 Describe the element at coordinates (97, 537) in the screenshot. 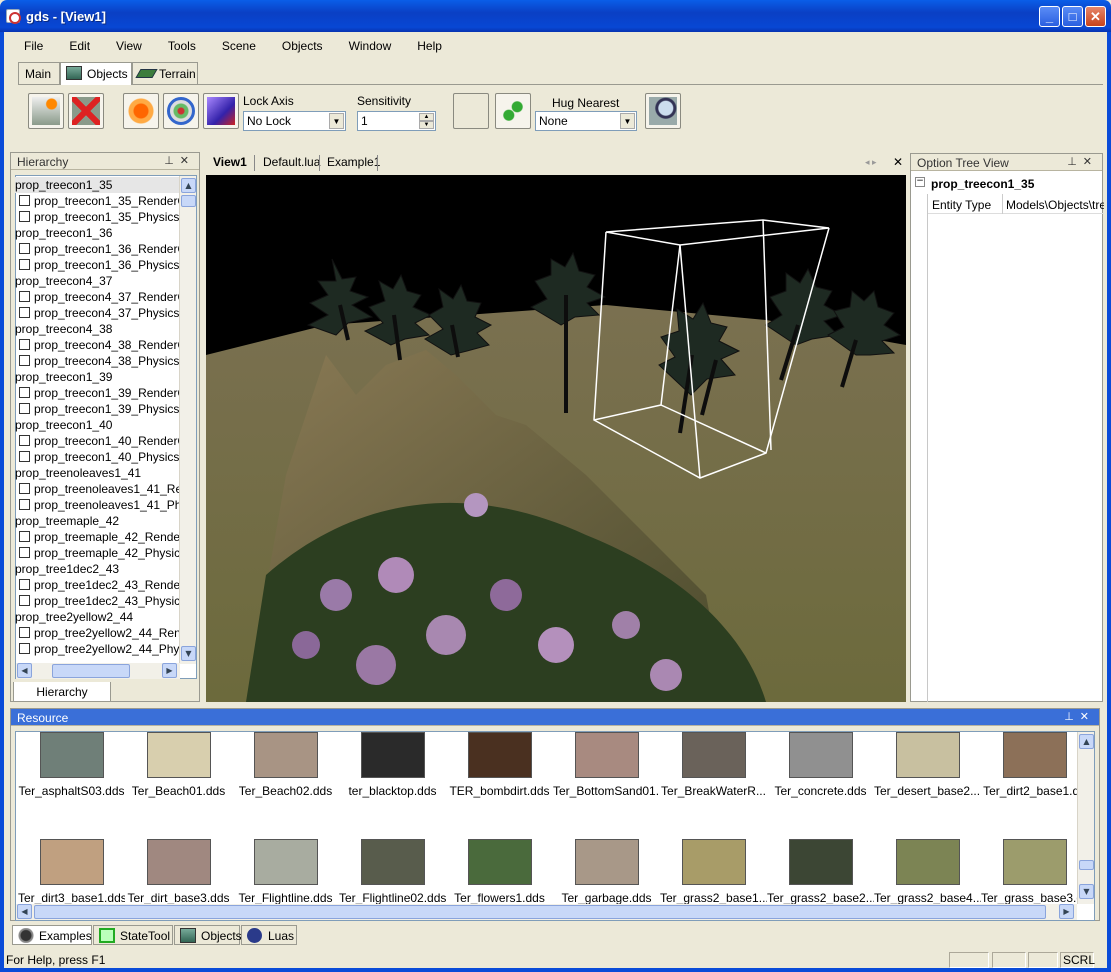

I see `hierarchy-child-row: prop_treemaple_42_RenderO` at that location.